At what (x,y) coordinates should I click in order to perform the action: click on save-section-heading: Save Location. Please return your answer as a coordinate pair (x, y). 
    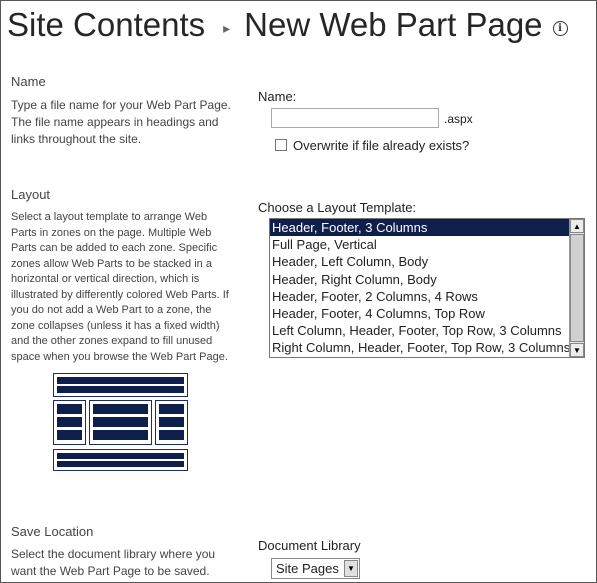
    Looking at the image, I should click on (52, 531).